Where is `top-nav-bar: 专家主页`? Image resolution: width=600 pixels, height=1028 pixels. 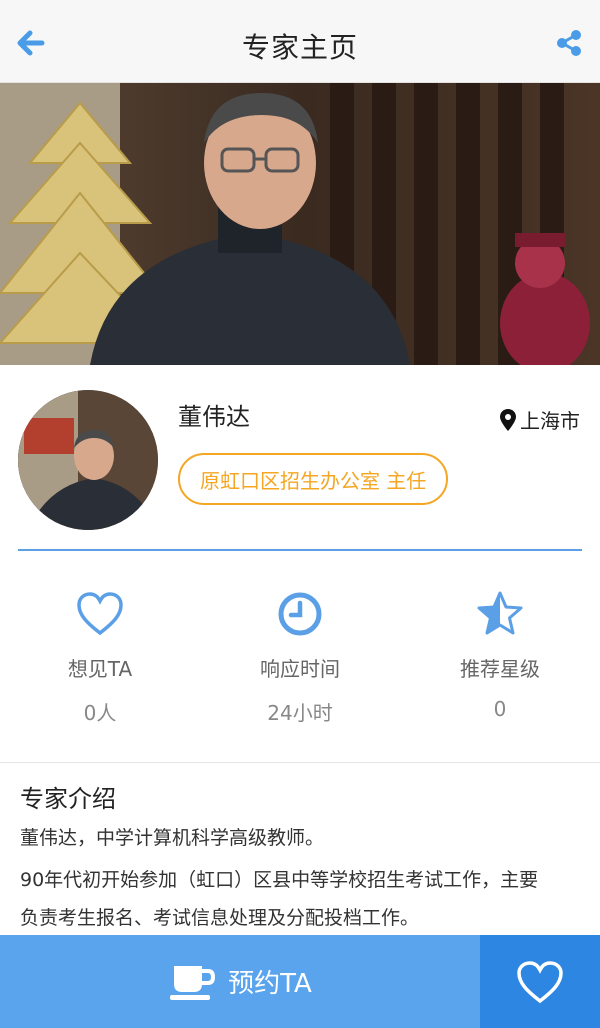
top-nav-bar: 专家主页 is located at coordinates (300, 41).